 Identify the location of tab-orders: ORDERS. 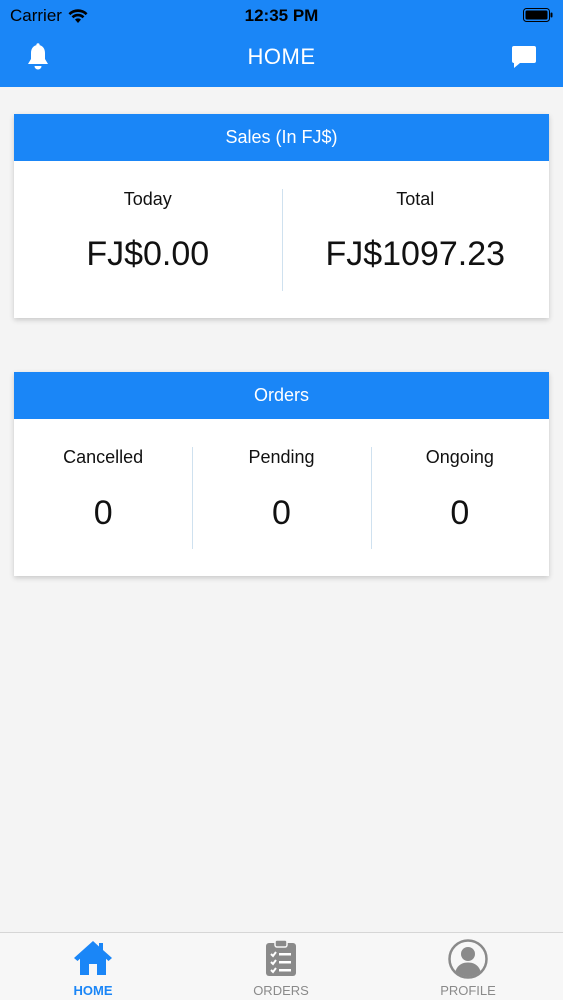
(281, 966).